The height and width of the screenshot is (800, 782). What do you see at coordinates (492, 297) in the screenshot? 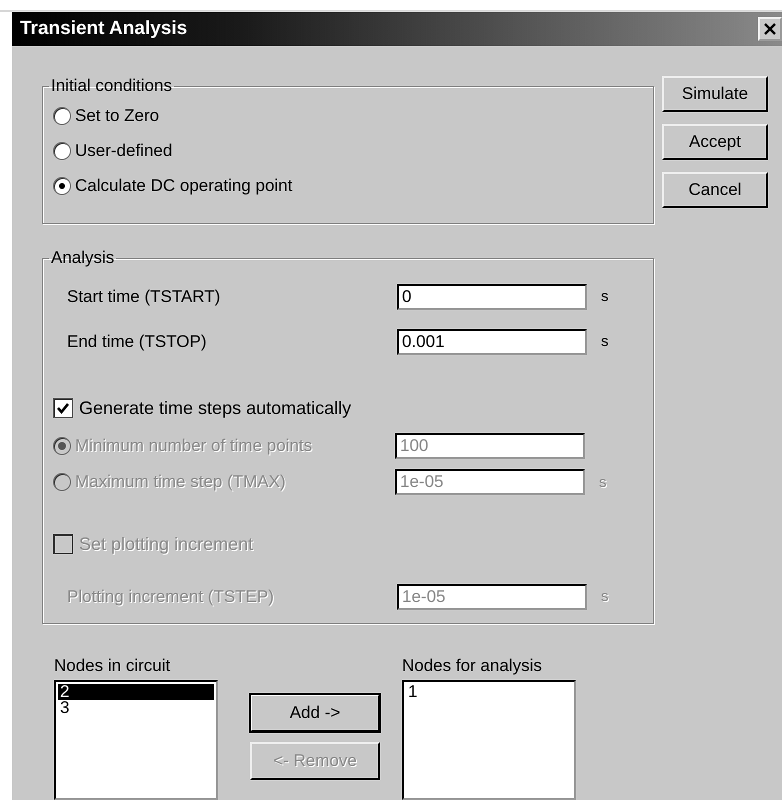
I see `input-field: 0` at bounding box center [492, 297].